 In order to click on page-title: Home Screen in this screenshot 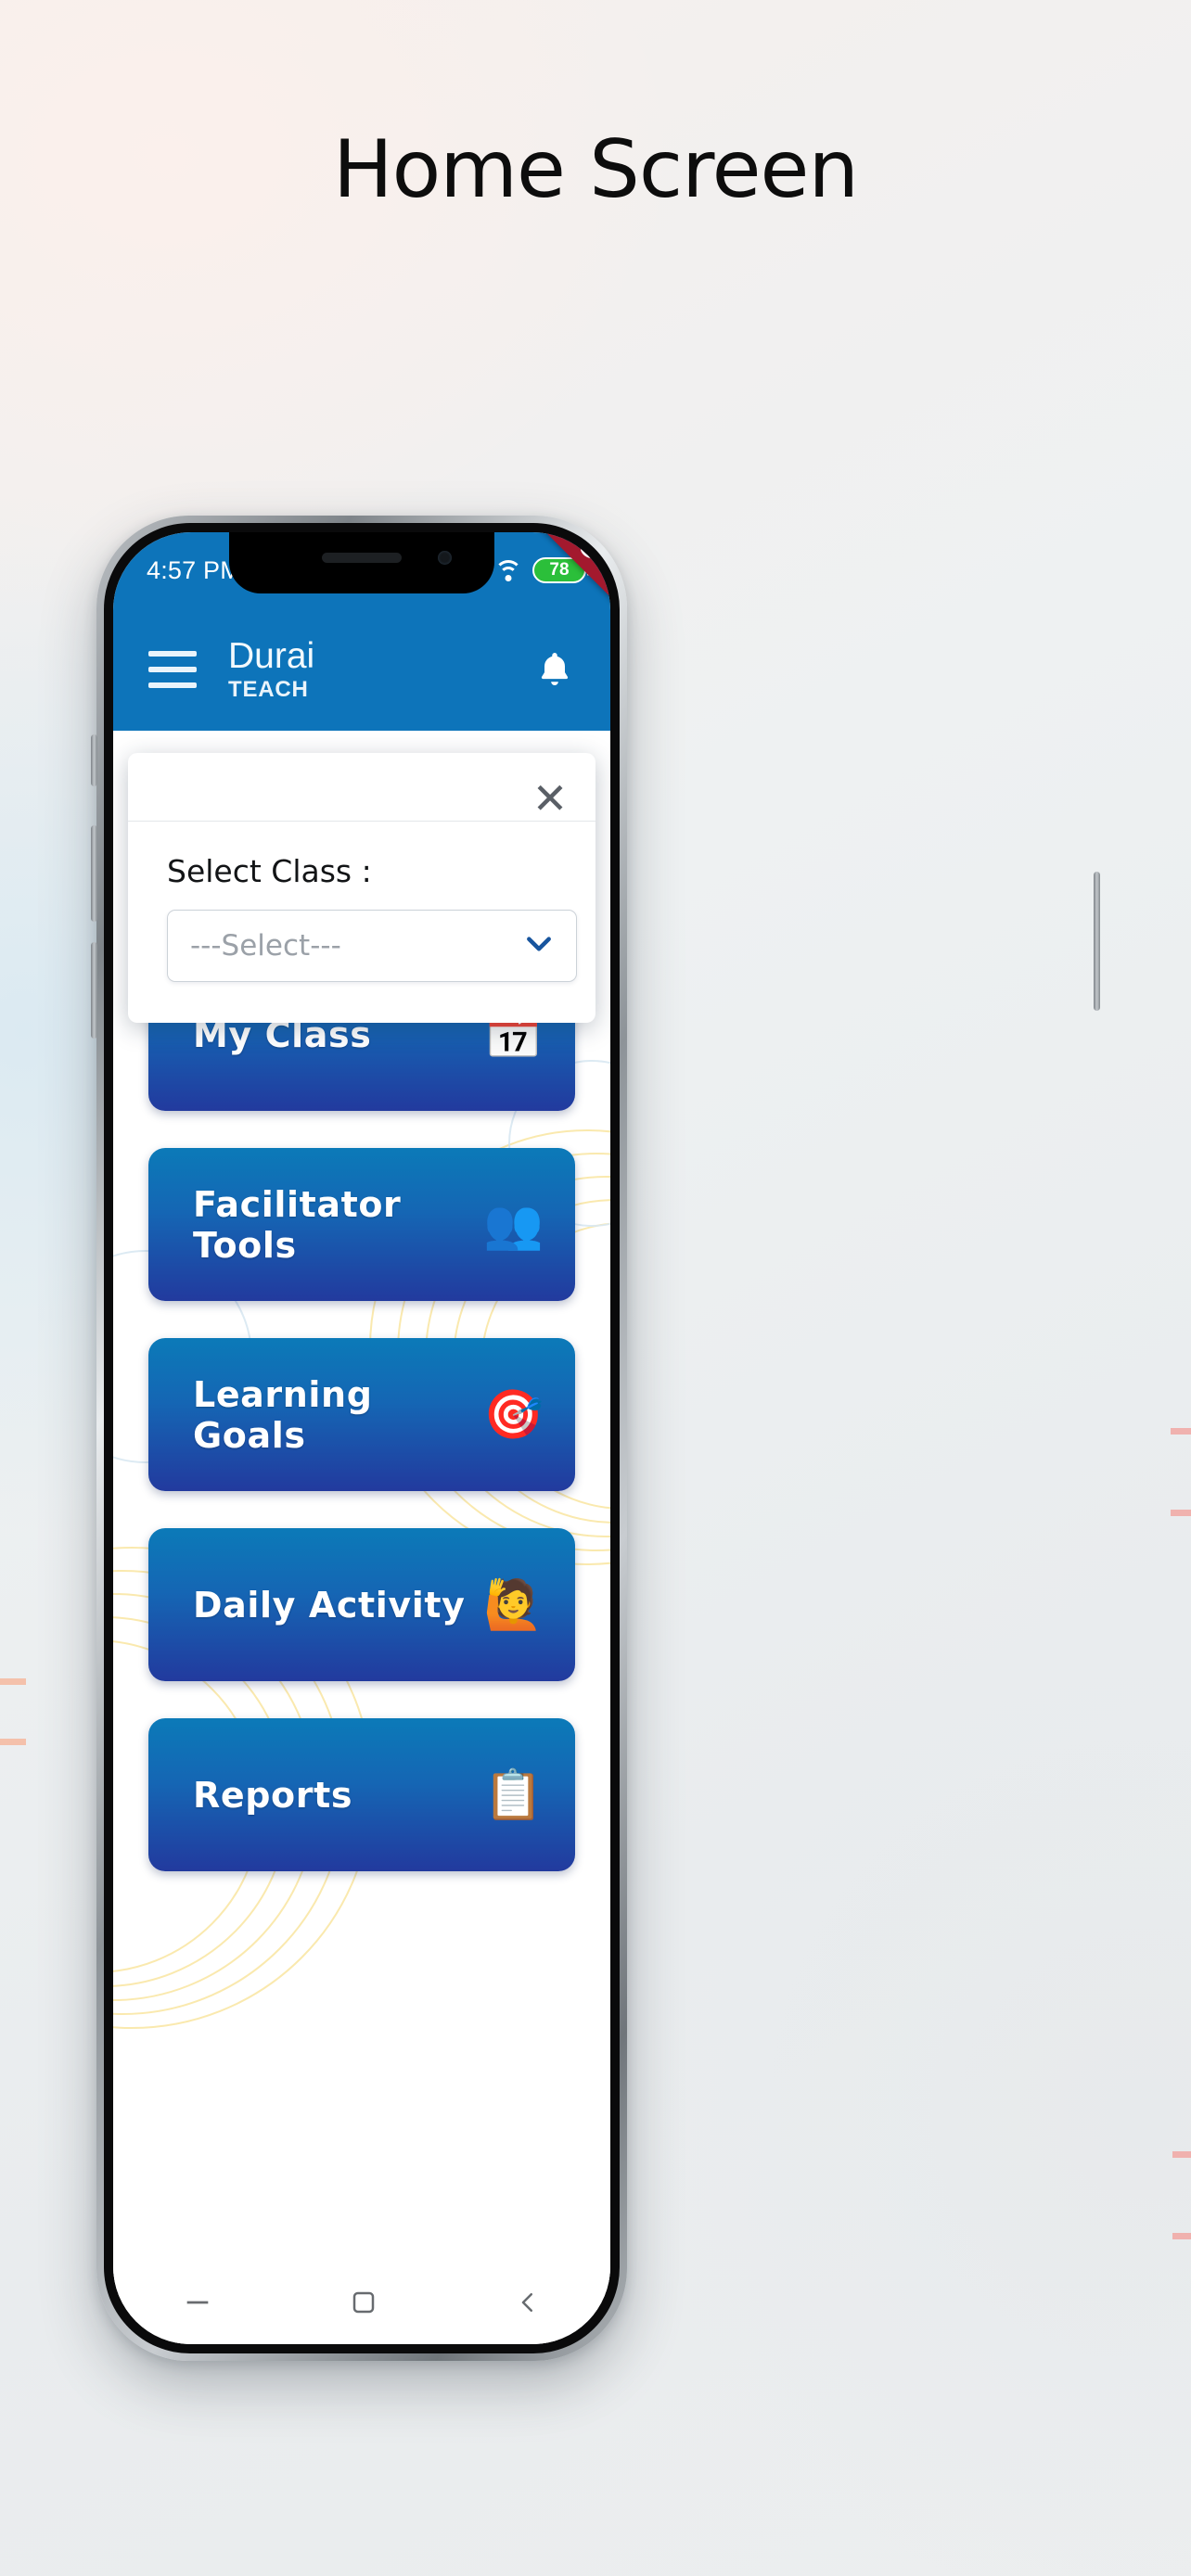, I will do `click(596, 170)`.